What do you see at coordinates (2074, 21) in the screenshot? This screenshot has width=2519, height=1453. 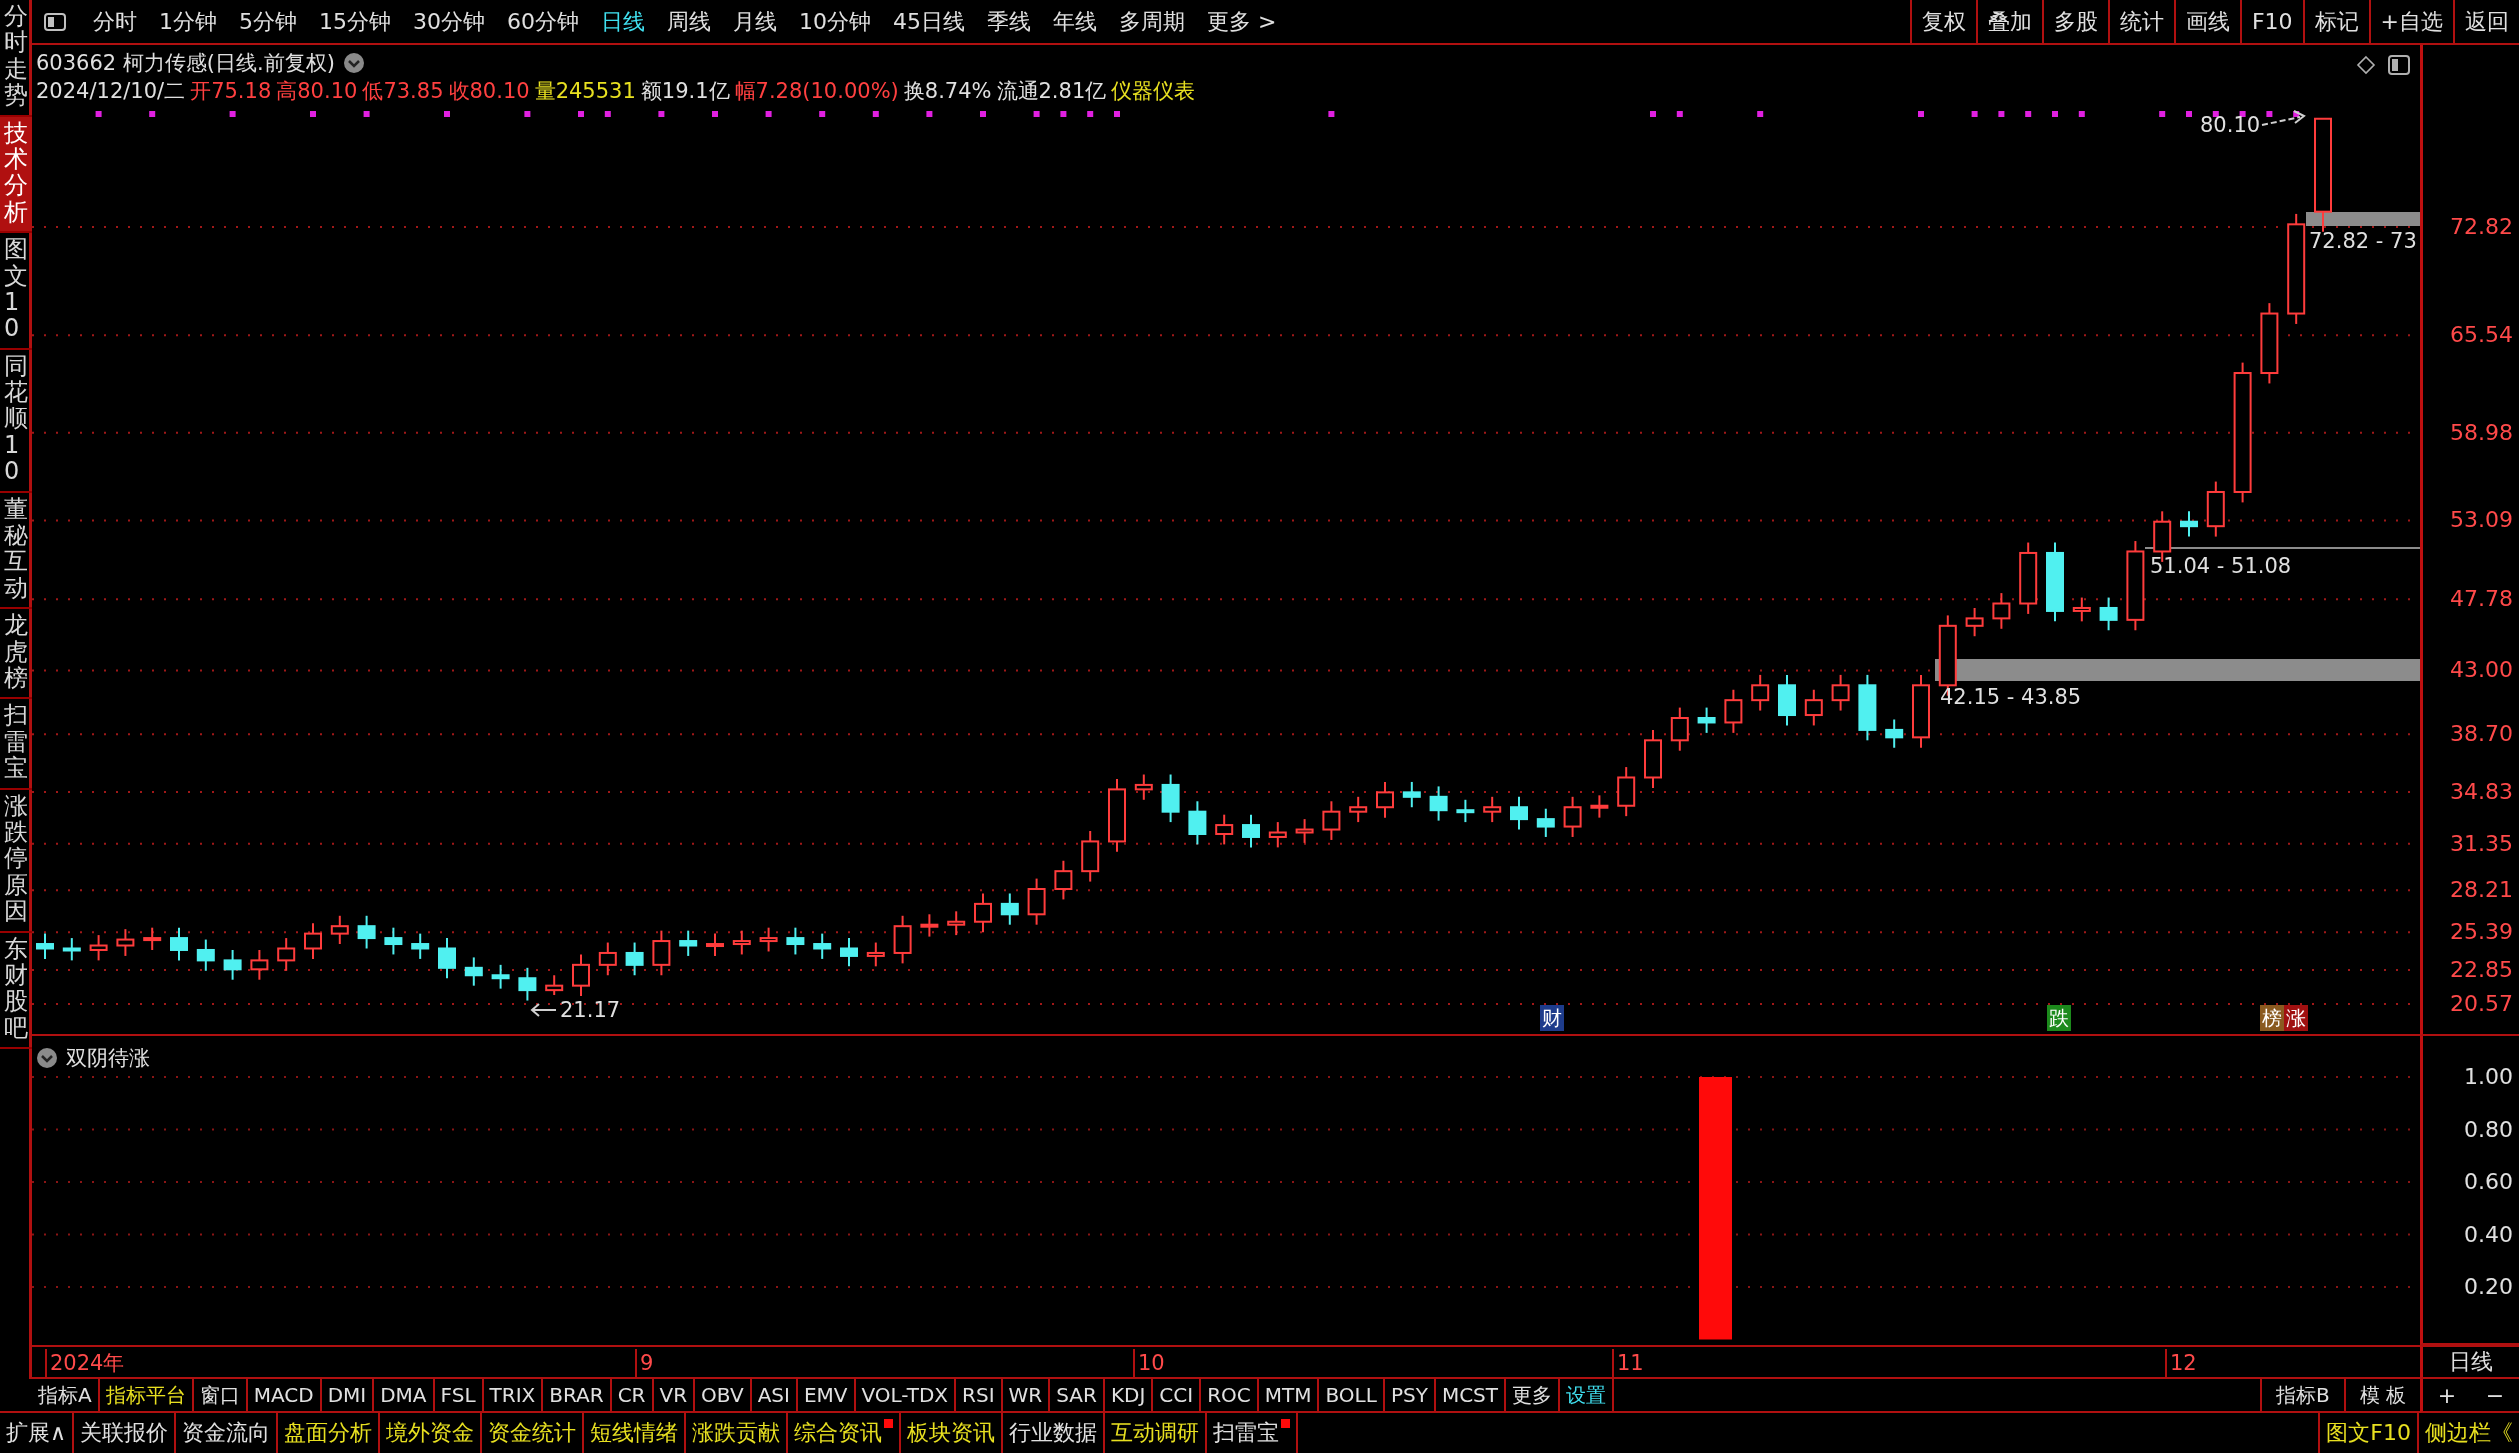 I see `toolbar-button: 多股` at bounding box center [2074, 21].